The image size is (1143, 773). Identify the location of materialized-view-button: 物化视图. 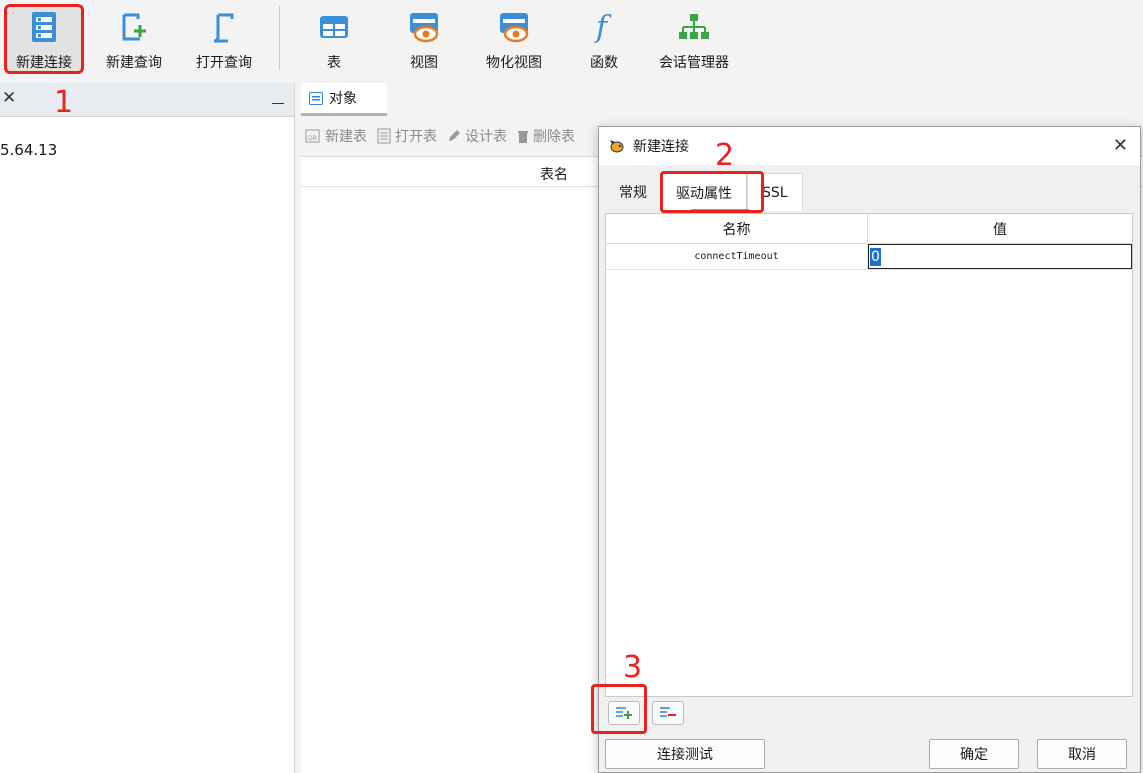
(514, 39).